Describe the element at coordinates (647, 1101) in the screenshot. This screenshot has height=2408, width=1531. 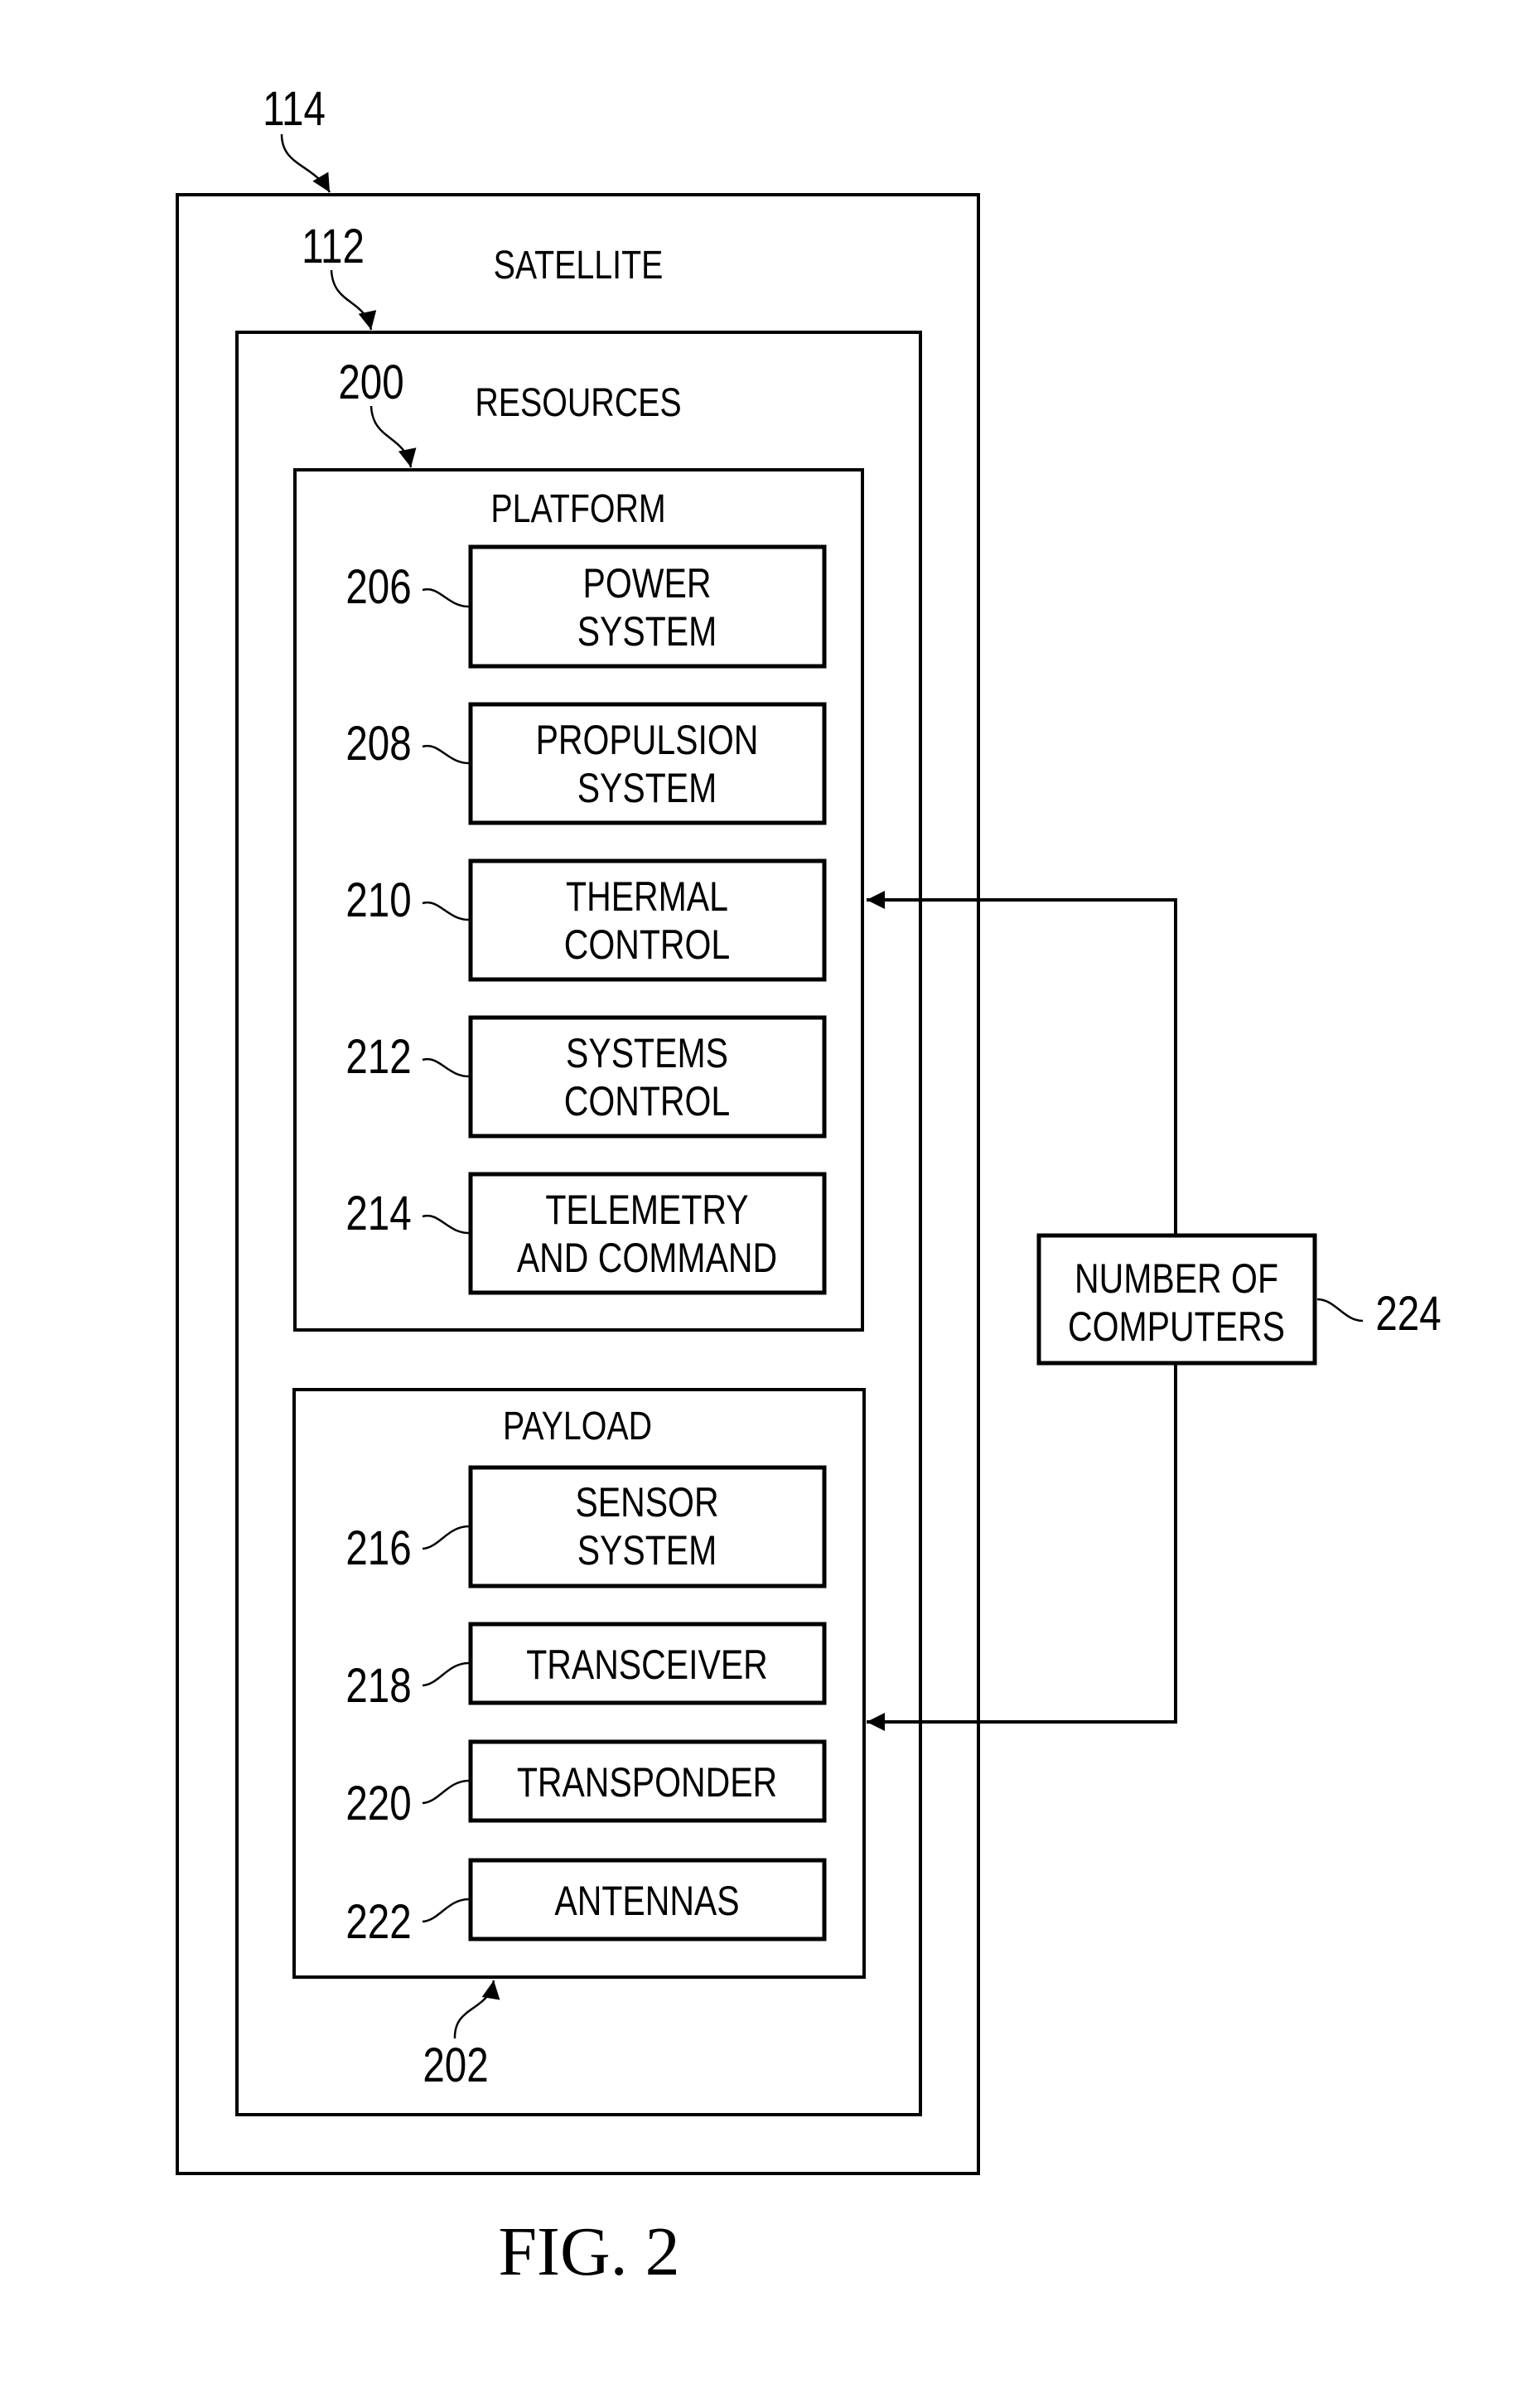
I see `systems-control-label-line2: CONTROL` at that location.